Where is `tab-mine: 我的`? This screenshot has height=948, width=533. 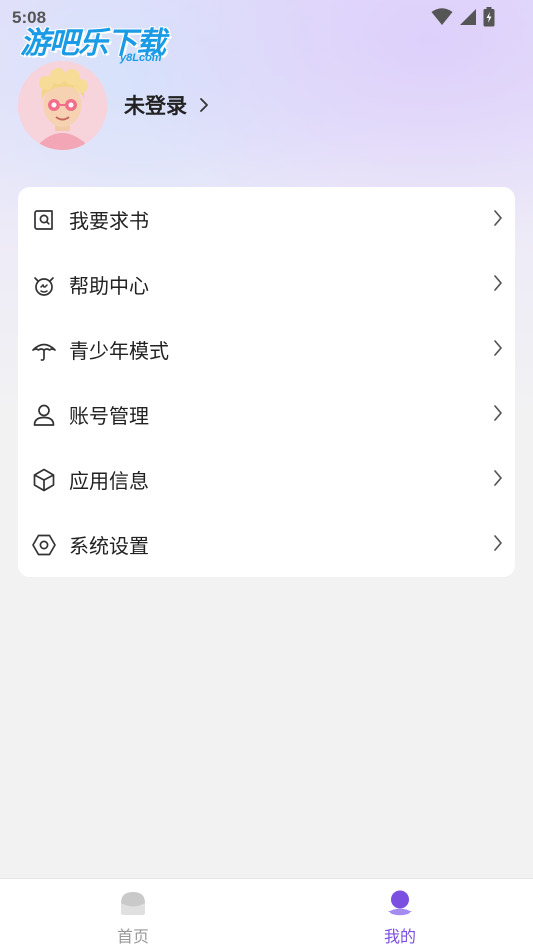 tab-mine: 我的 is located at coordinates (400, 913).